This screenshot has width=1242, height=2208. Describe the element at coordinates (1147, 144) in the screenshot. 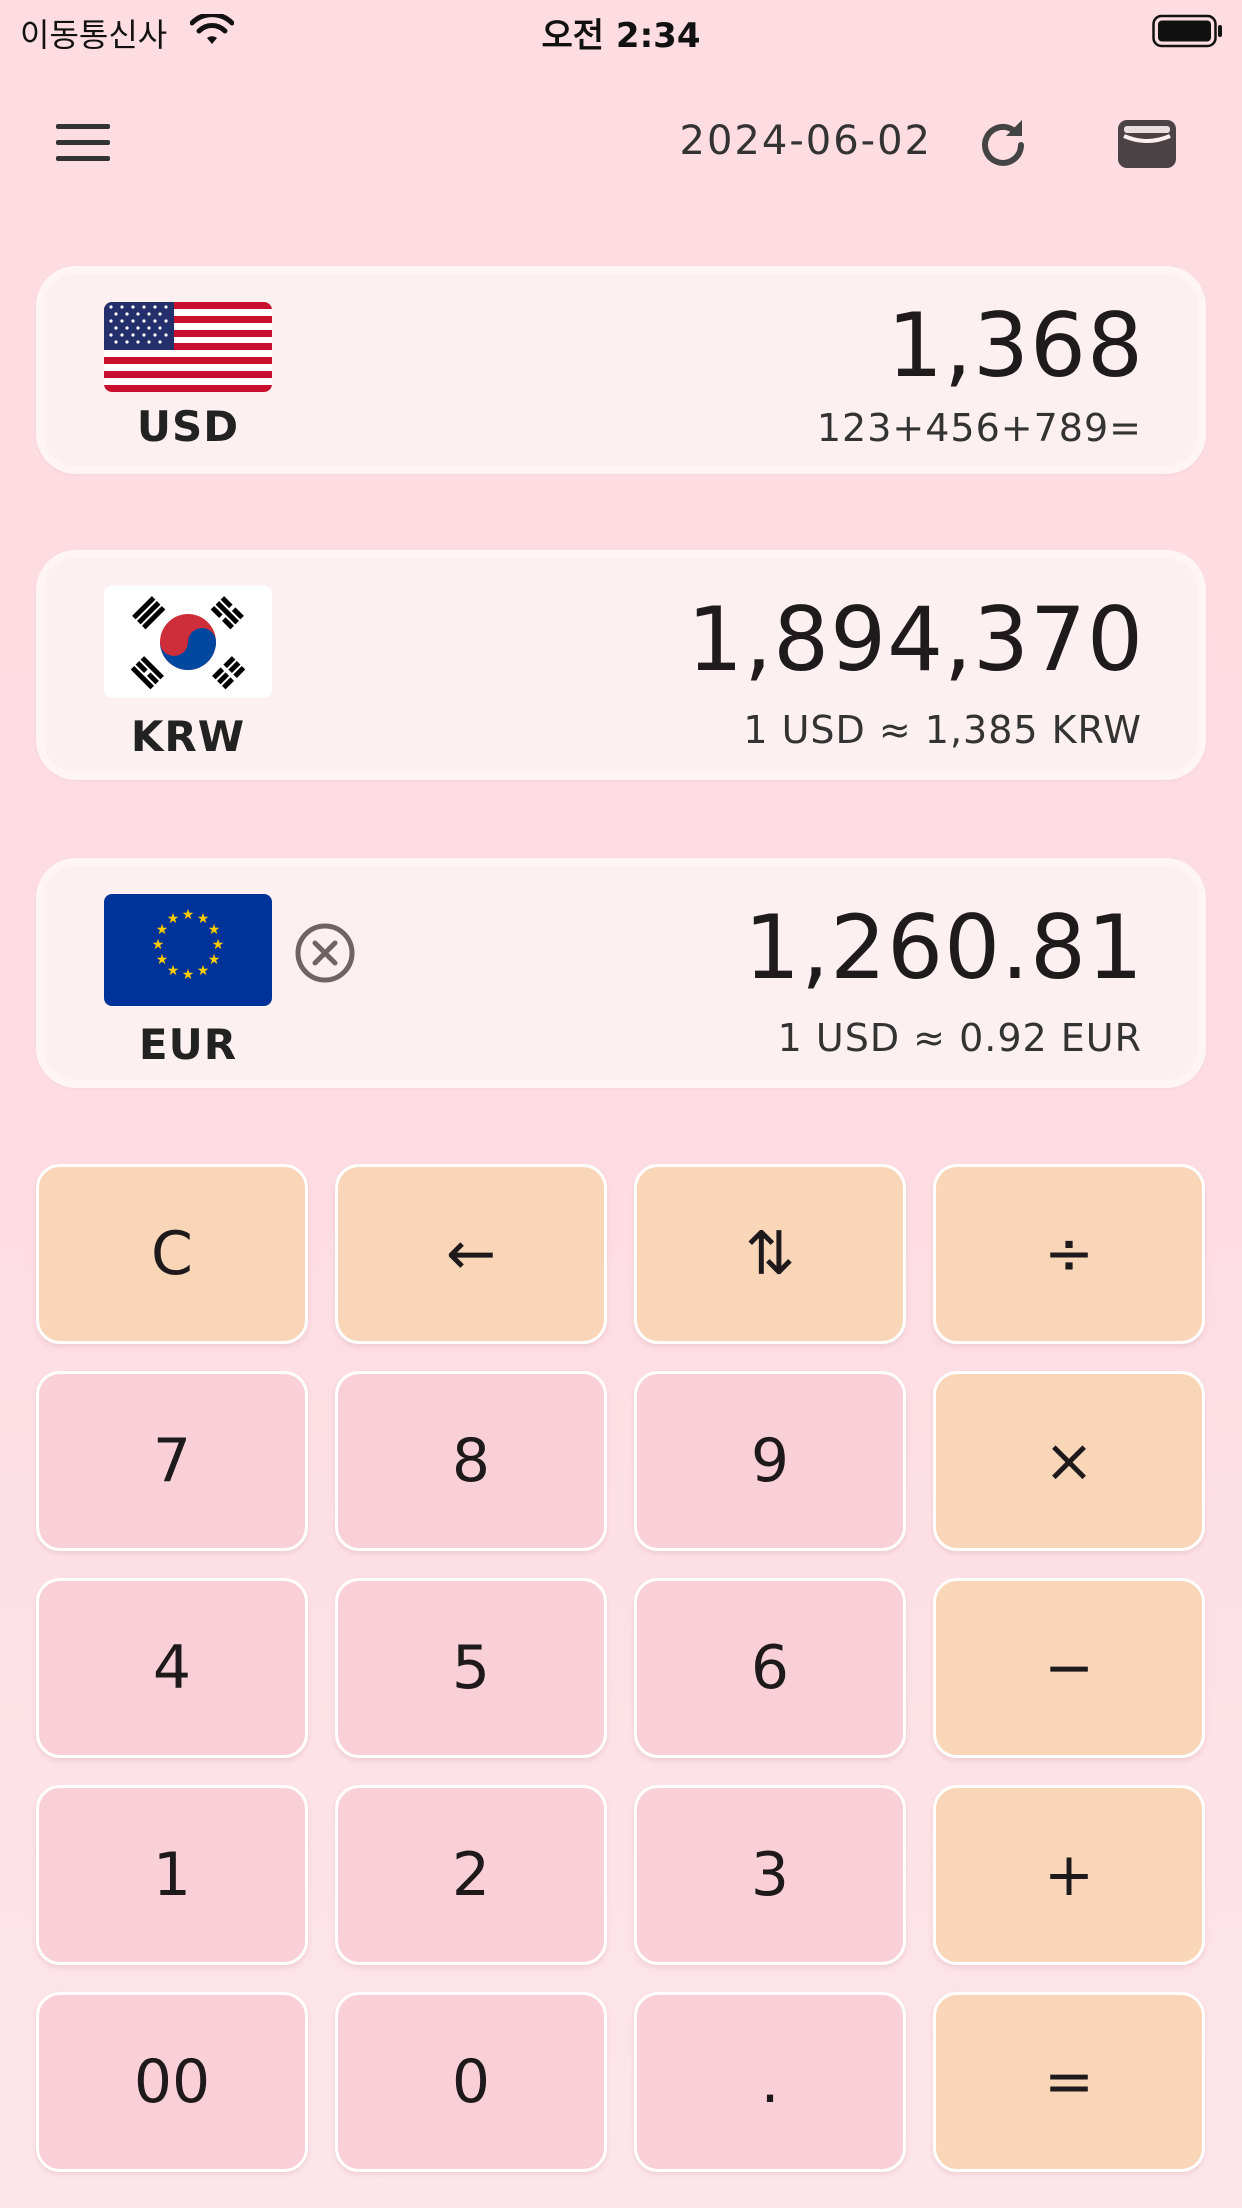

I see `wallet-icon` at that location.